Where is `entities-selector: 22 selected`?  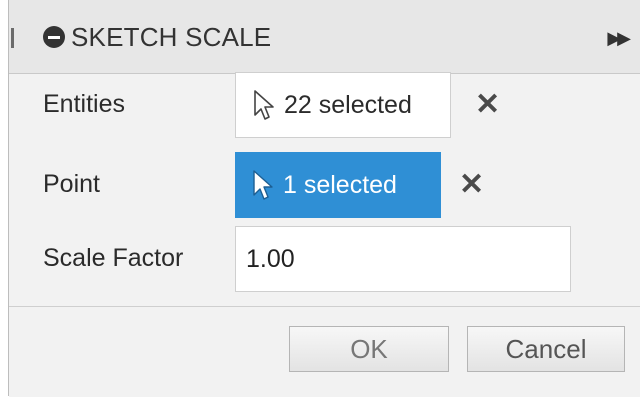
entities-selector: 22 selected is located at coordinates (343, 105).